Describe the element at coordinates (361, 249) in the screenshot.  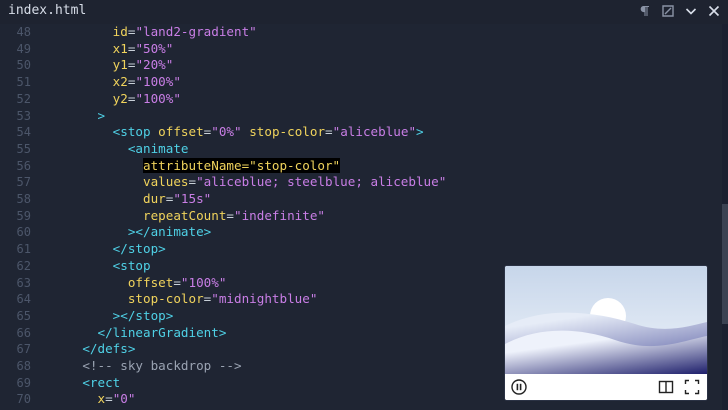
I see `code-line: 61 </stop>` at that location.